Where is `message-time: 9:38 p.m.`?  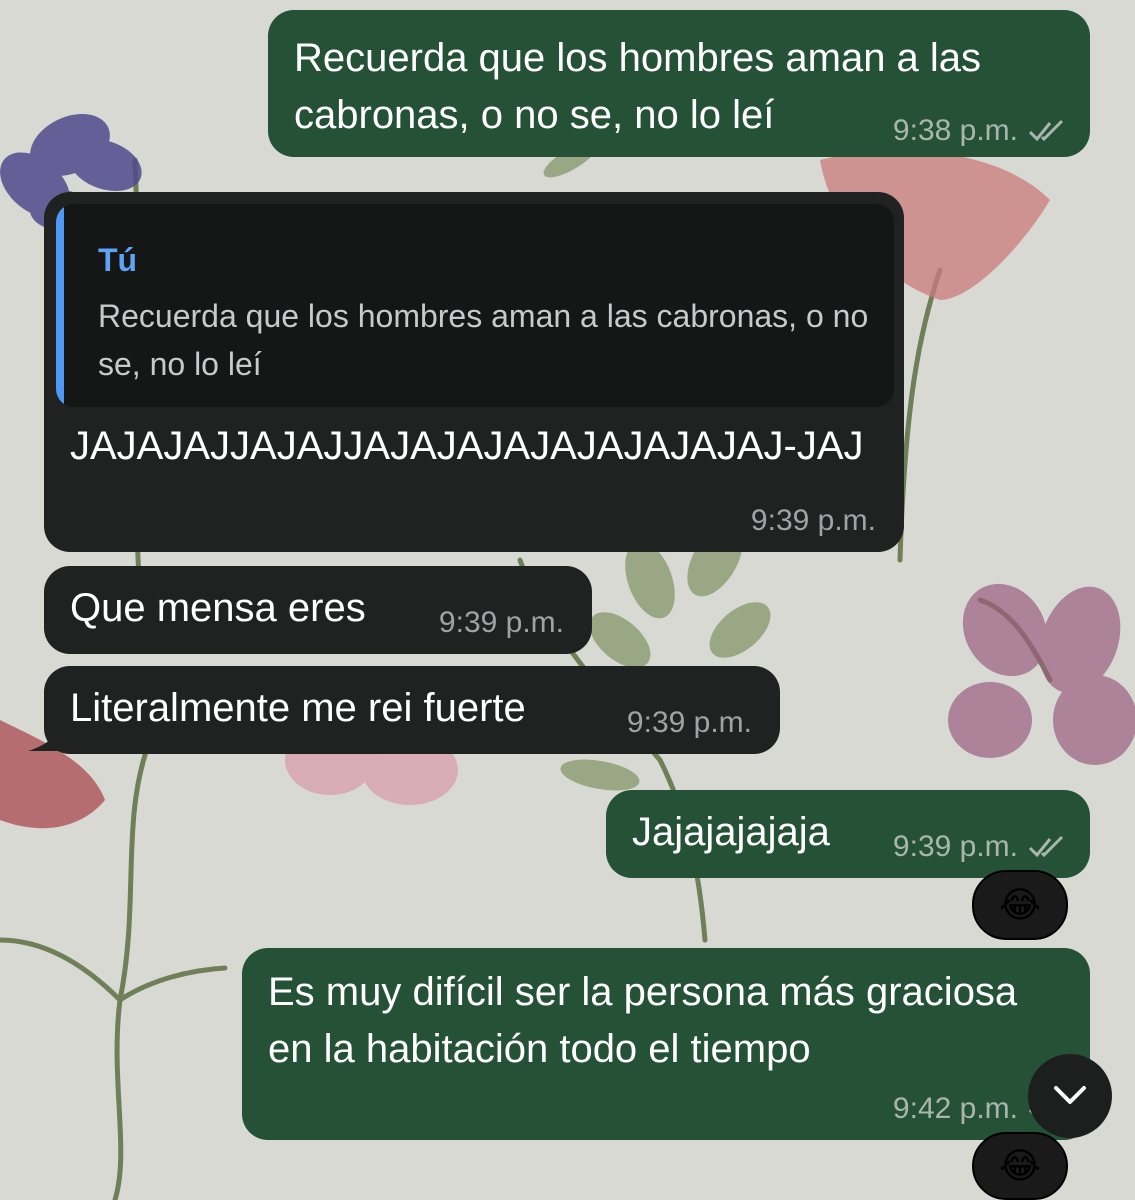
message-time: 9:38 p.m. is located at coordinates (955, 130).